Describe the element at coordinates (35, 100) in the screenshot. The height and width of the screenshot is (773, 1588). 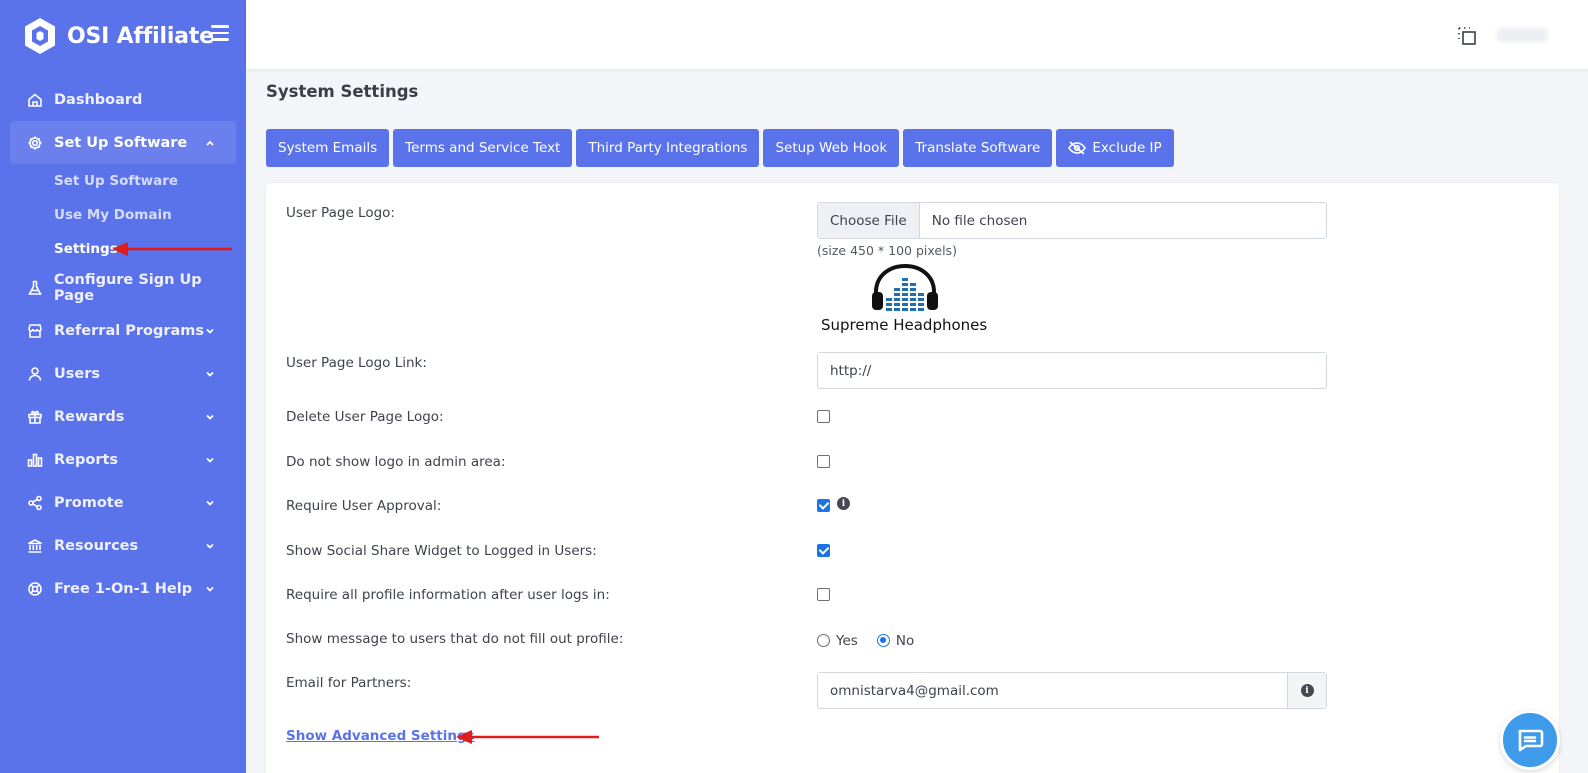
I see `home-icon` at that location.